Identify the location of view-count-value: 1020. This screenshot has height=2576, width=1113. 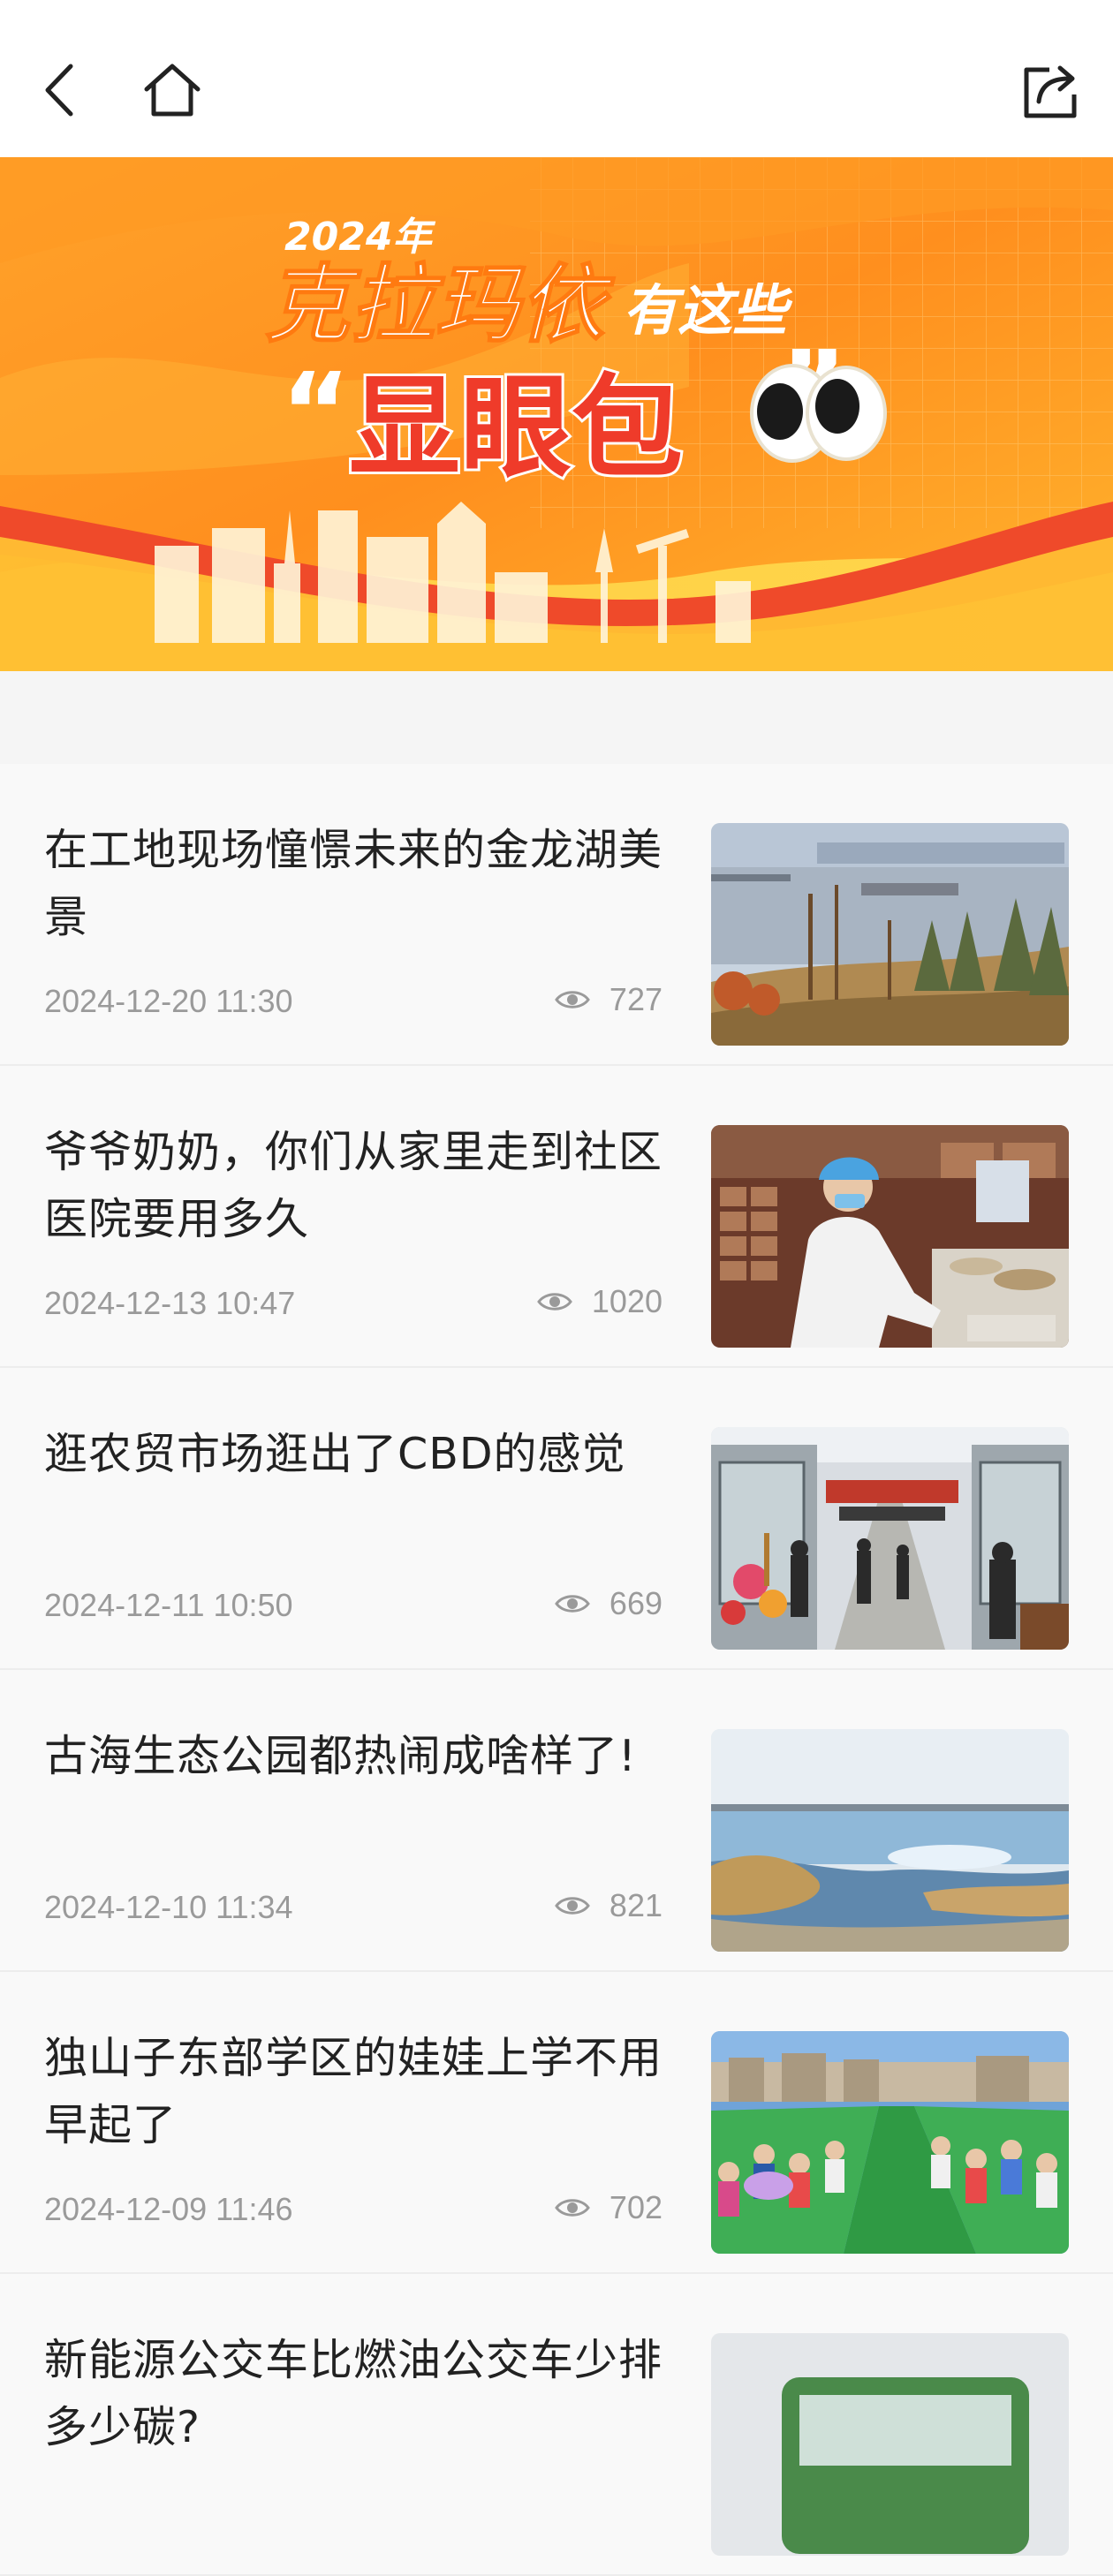
(626, 1301).